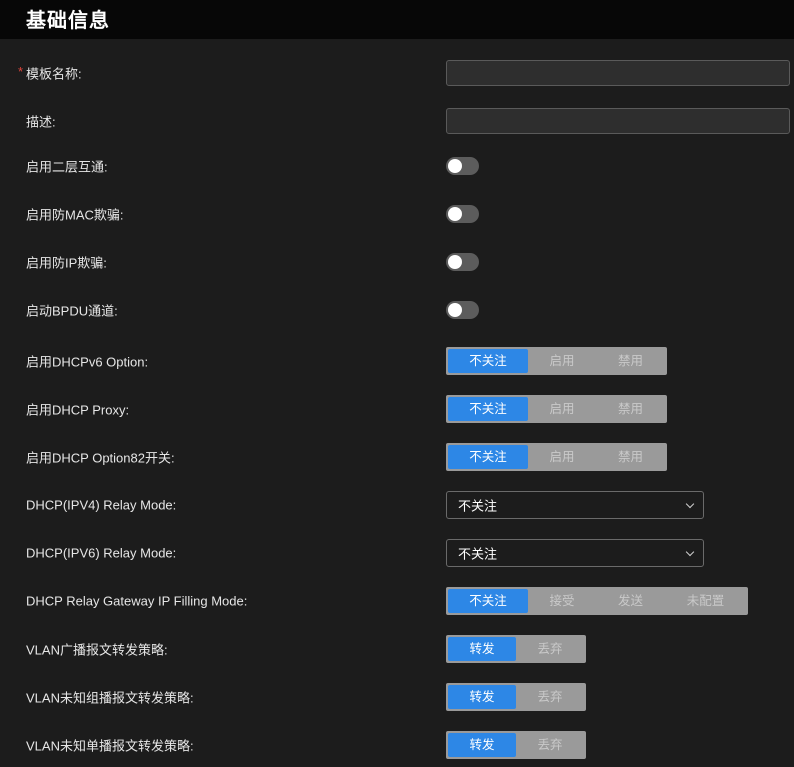  I want to click on relay-gateway-label: DHCP Relay Gateway IP Filling Mode:, so click(137, 601).